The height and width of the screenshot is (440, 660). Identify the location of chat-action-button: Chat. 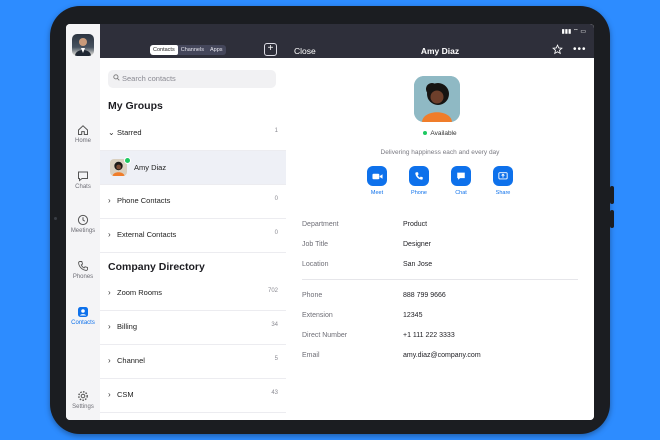
(461, 181).